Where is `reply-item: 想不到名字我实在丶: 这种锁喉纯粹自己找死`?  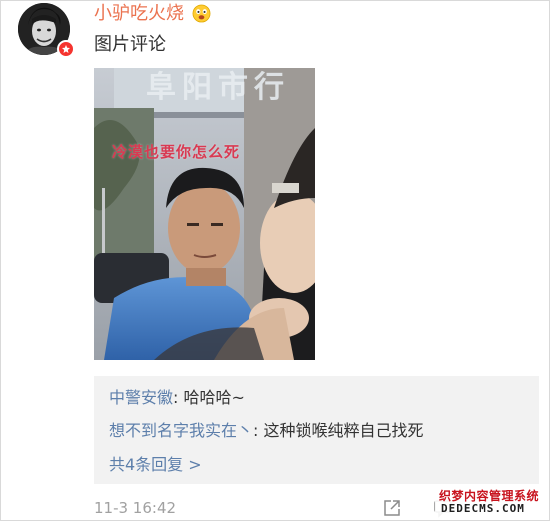 reply-item: 想不到名字我实在丶: 这种锁喉纯粹自己找死 is located at coordinates (266, 431).